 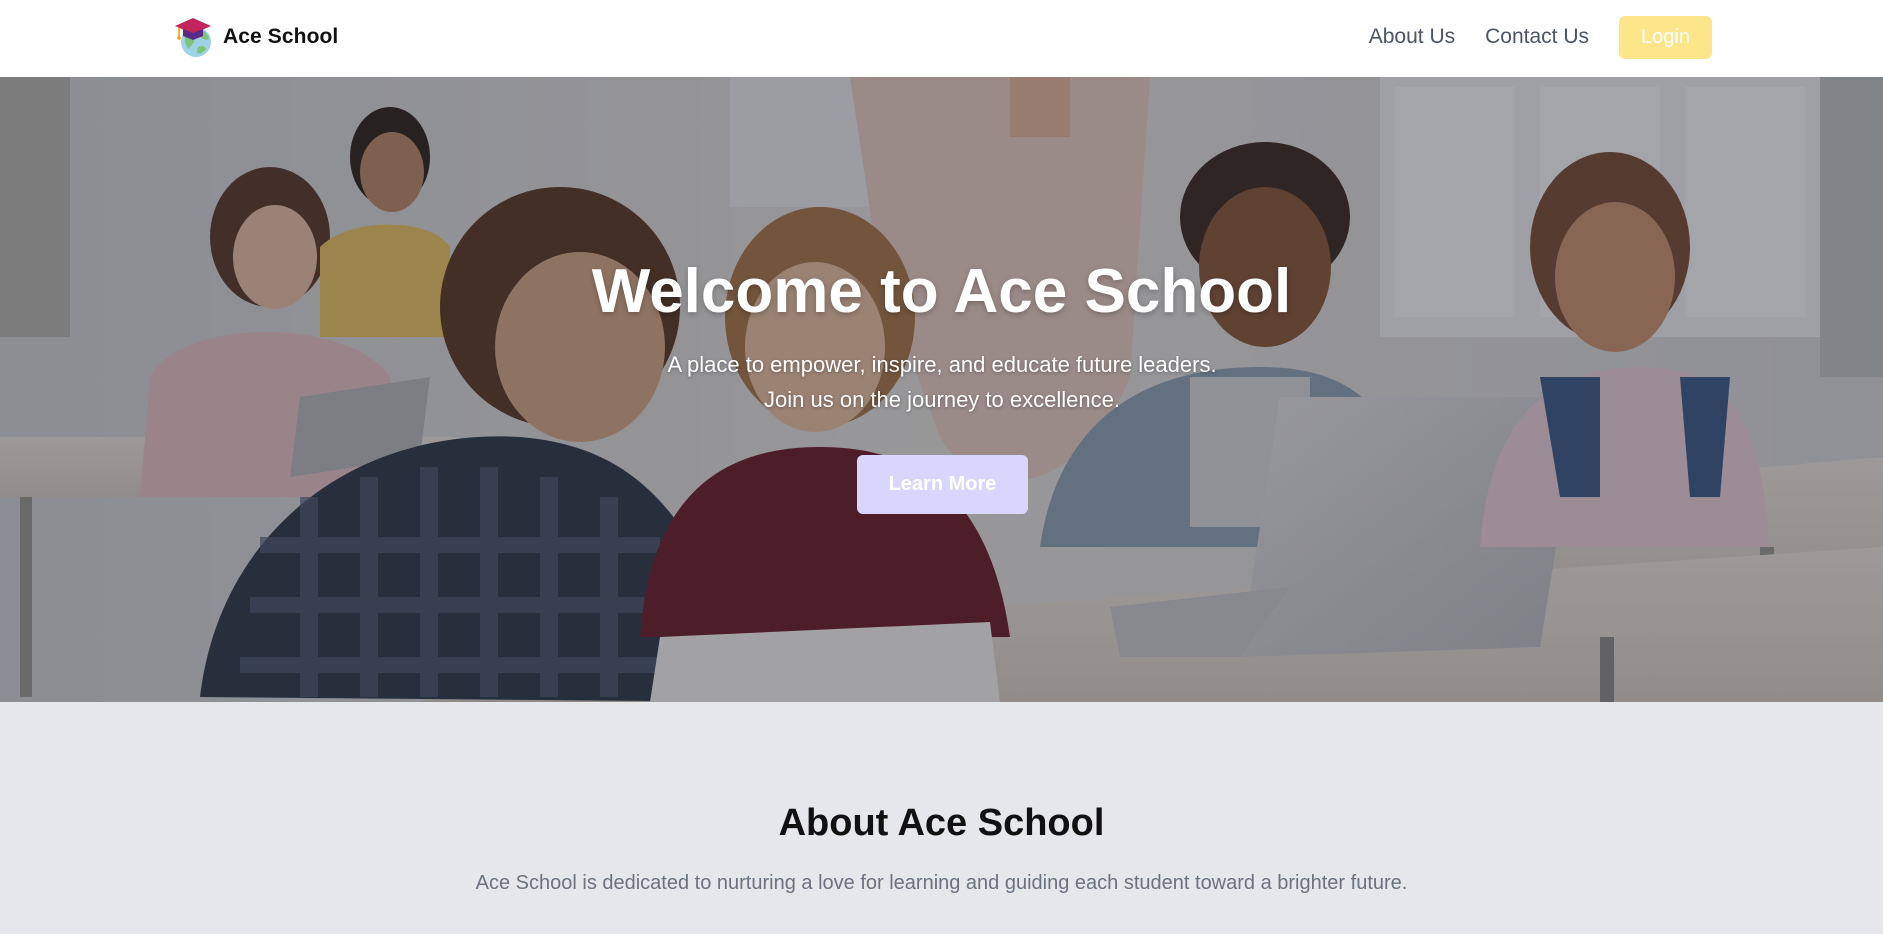 What do you see at coordinates (941, 38) in the screenshot?
I see `site-header: Ace School About Us Contact Us Login` at bounding box center [941, 38].